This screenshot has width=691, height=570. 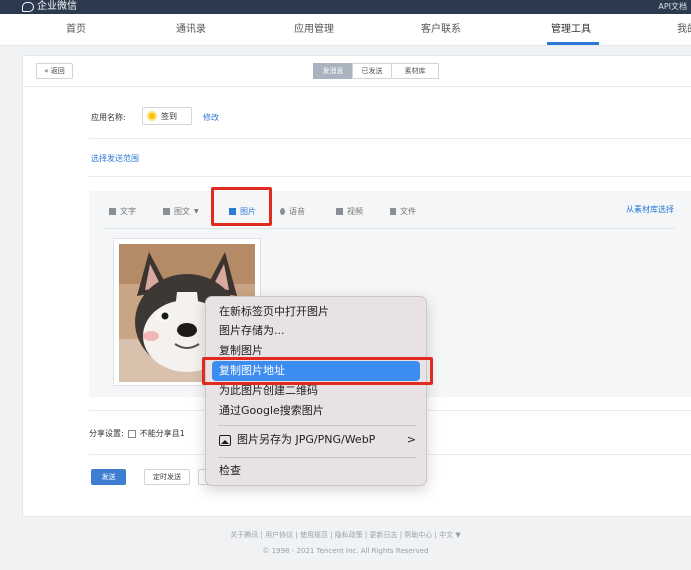 I want to click on tool-voice: 语音, so click(x=292, y=211).